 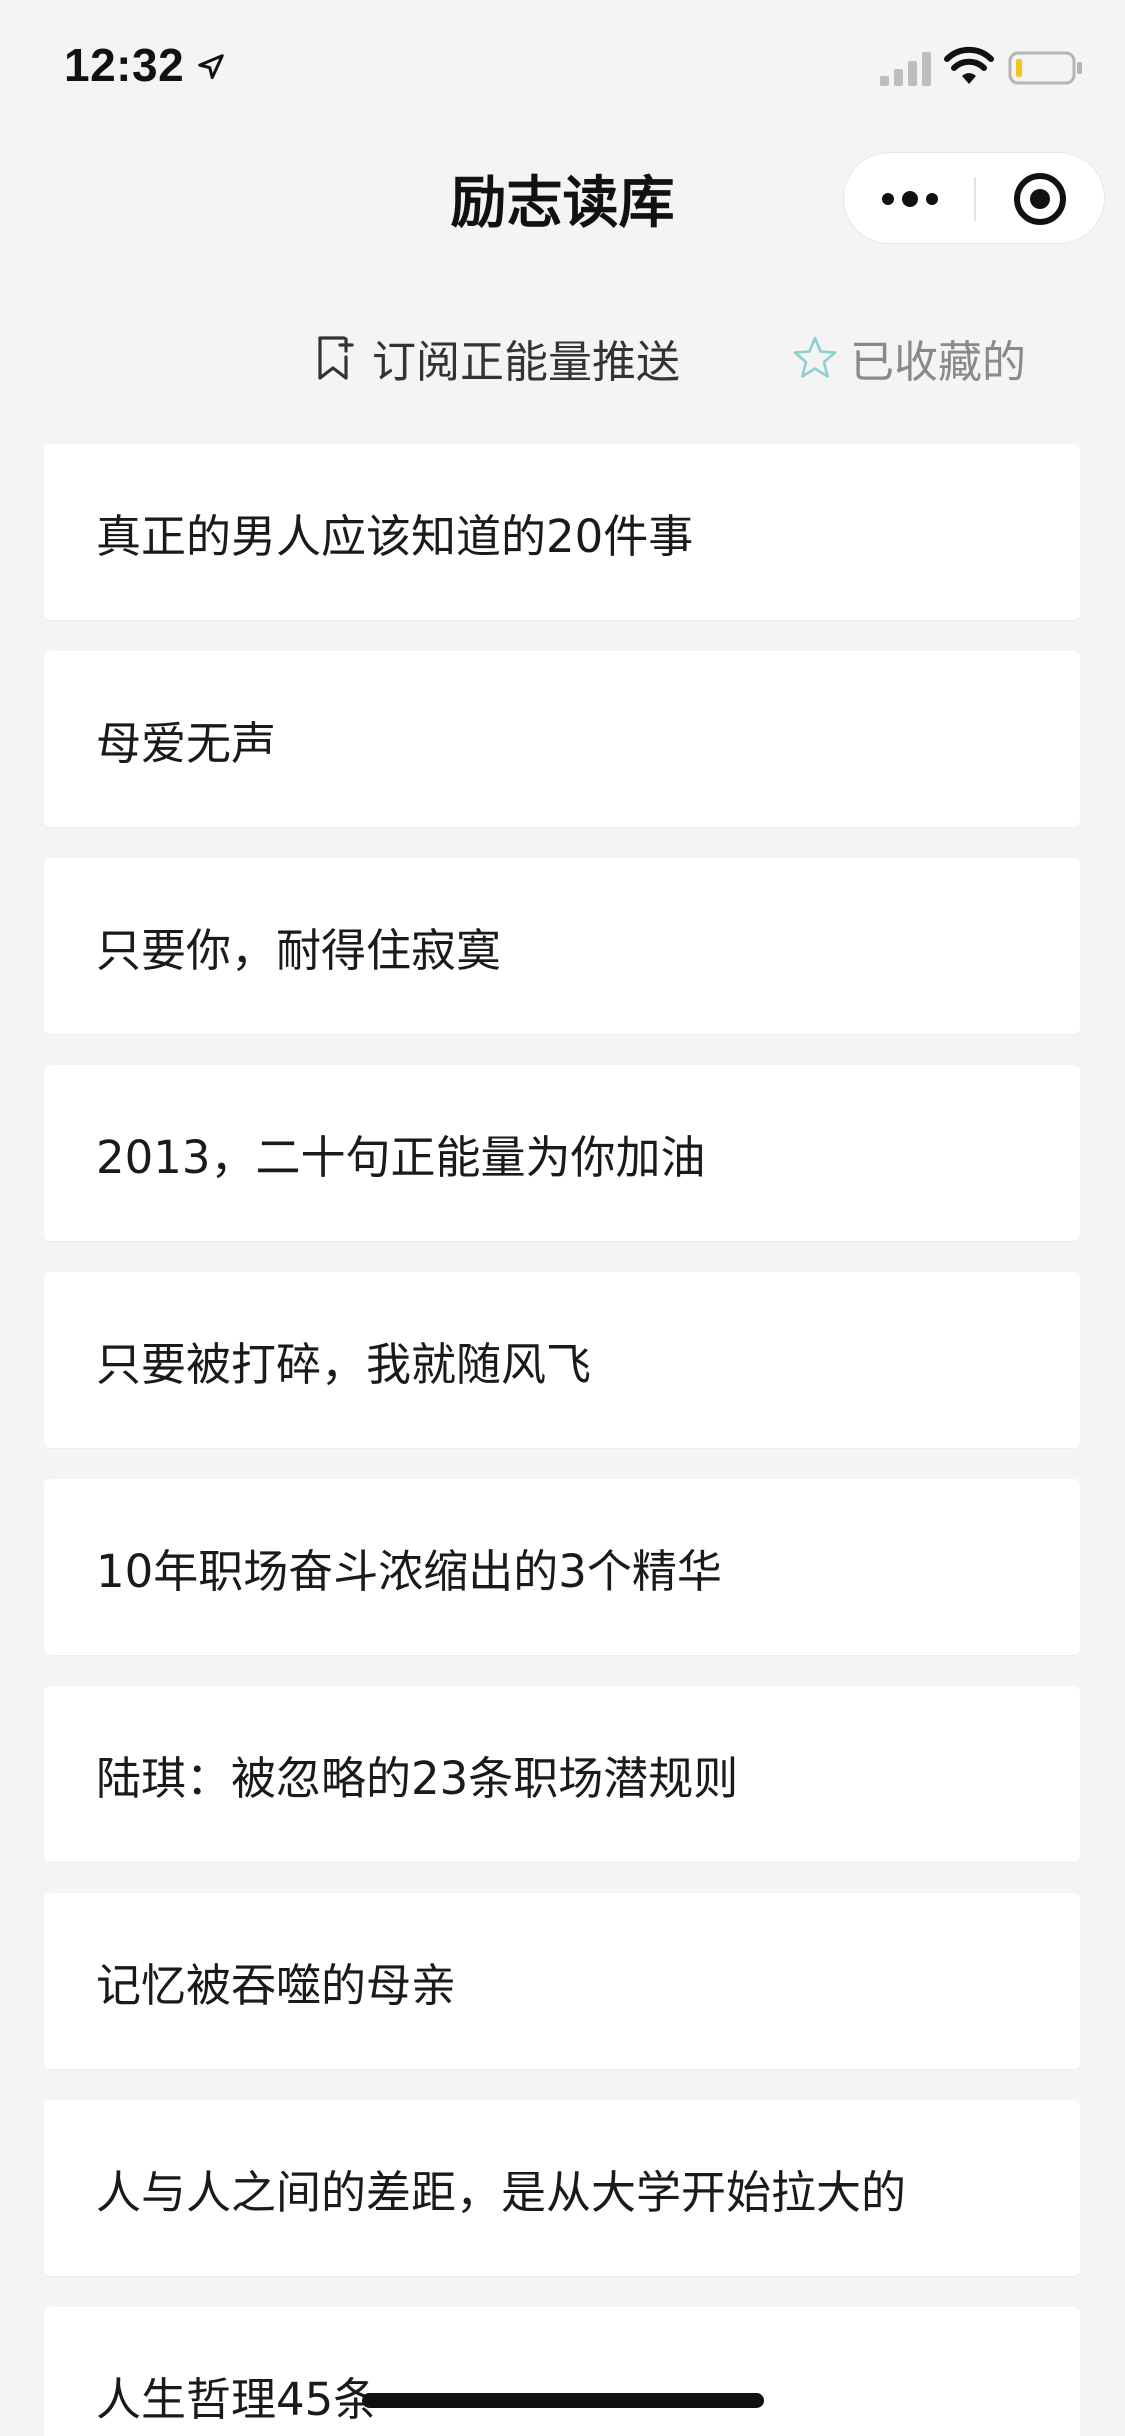 What do you see at coordinates (211, 67) in the screenshot?
I see `location-arrow-icon` at bounding box center [211, 67].